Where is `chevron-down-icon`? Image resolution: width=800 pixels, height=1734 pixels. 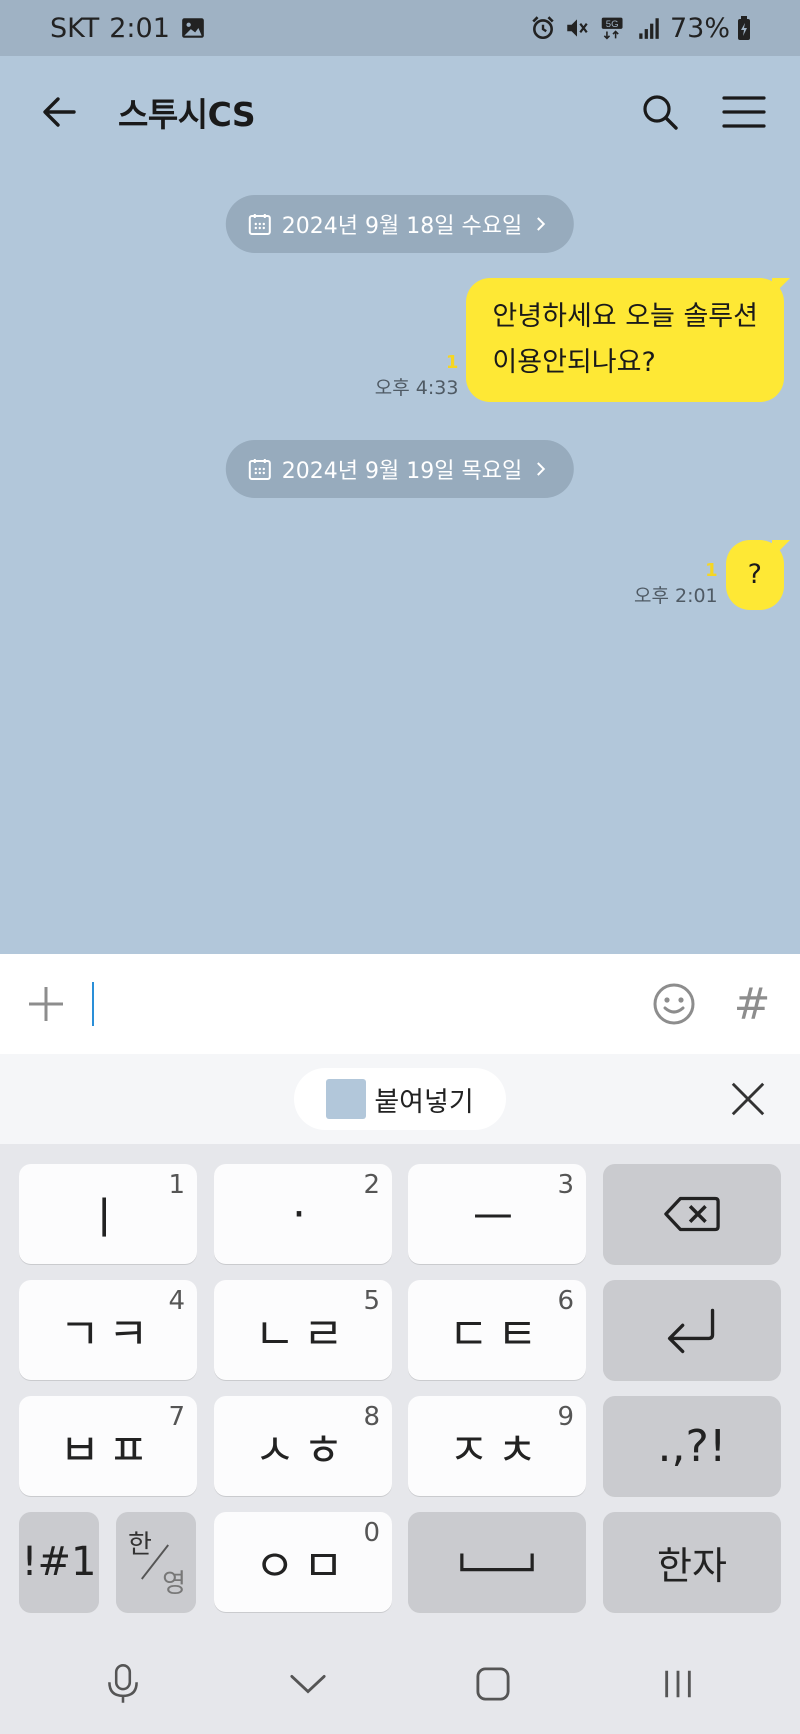
chevron-down-icon is located at coordinates (307, 1684).